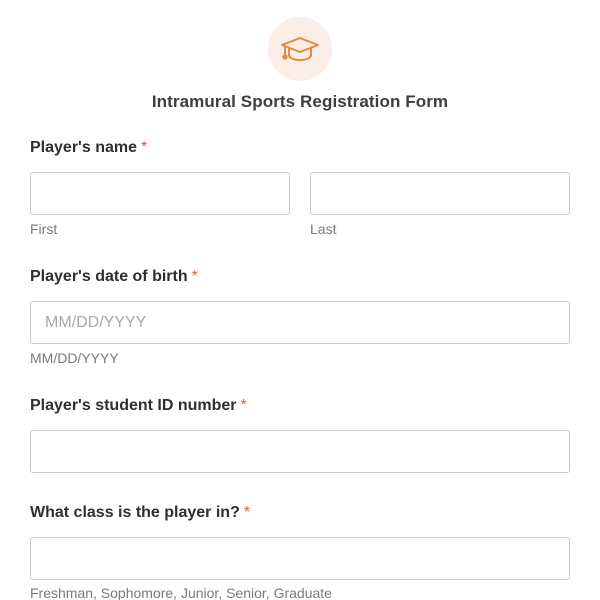  What do you see at coordinates (300, 322) in the screenshot?
I see `dob-input` at bounding box center [300, 322].